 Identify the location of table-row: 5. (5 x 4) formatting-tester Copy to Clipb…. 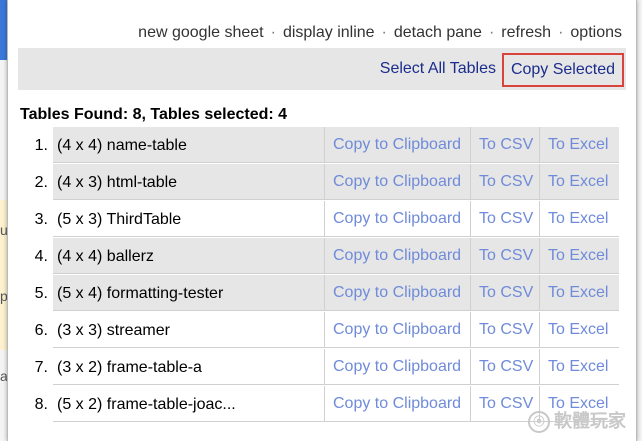
(322, 293).